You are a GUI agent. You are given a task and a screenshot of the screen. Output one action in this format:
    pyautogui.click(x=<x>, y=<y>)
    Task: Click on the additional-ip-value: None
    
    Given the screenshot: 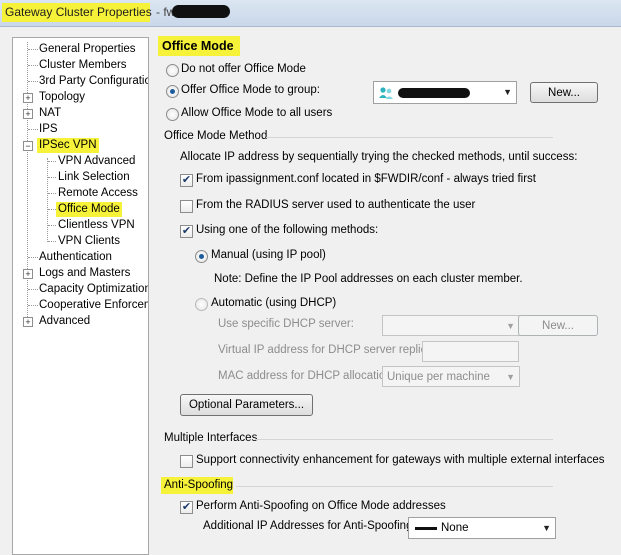 What is the action you would take?
    pyautogui.click(x=455, y=528)
    